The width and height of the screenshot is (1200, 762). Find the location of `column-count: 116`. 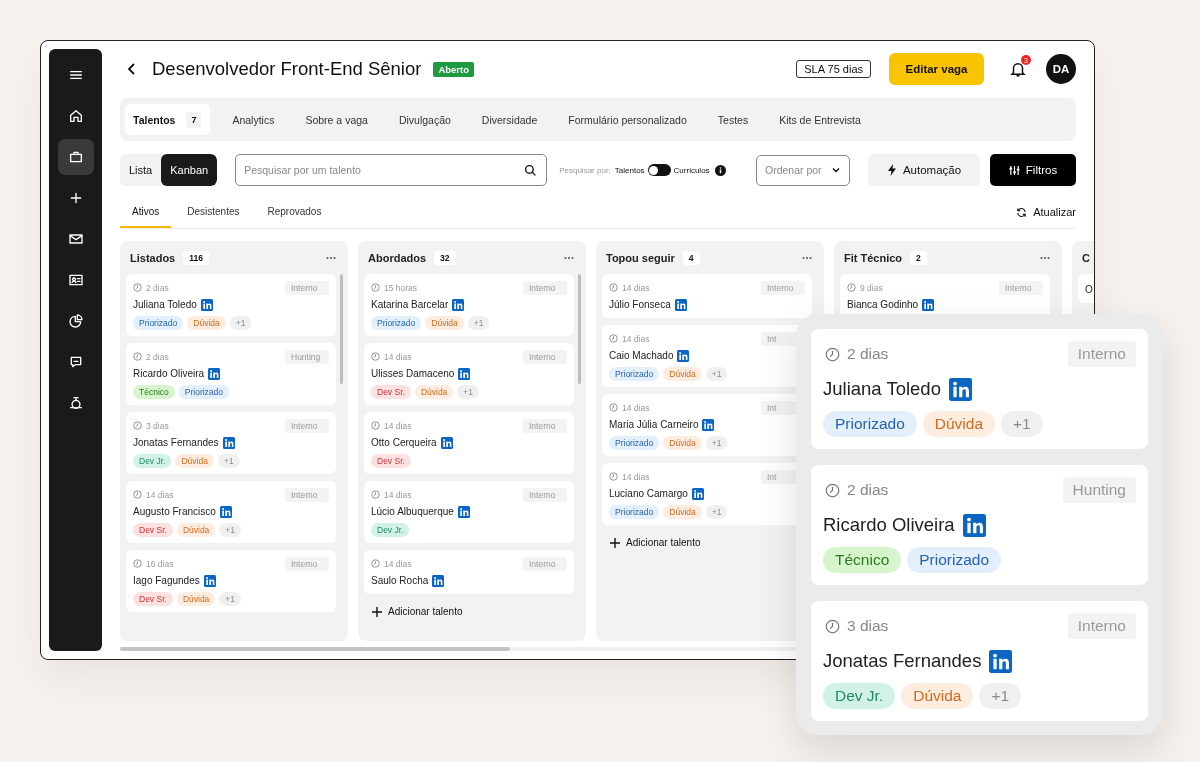

column-count: 116 is located at coordinates (196, 257).